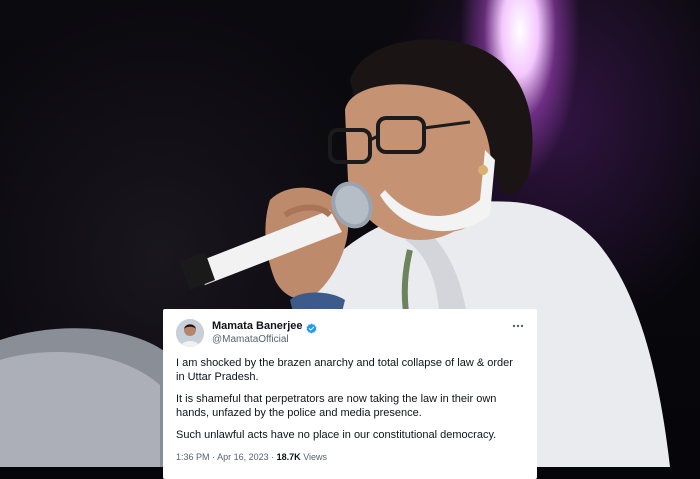 The image size is (700, 479). Describe the element at coordinates (350, 457) in the screenshot. I see `tweet-meta: 1:36 PM · Apr 16, 2023 · 18.7K Views` at that location.